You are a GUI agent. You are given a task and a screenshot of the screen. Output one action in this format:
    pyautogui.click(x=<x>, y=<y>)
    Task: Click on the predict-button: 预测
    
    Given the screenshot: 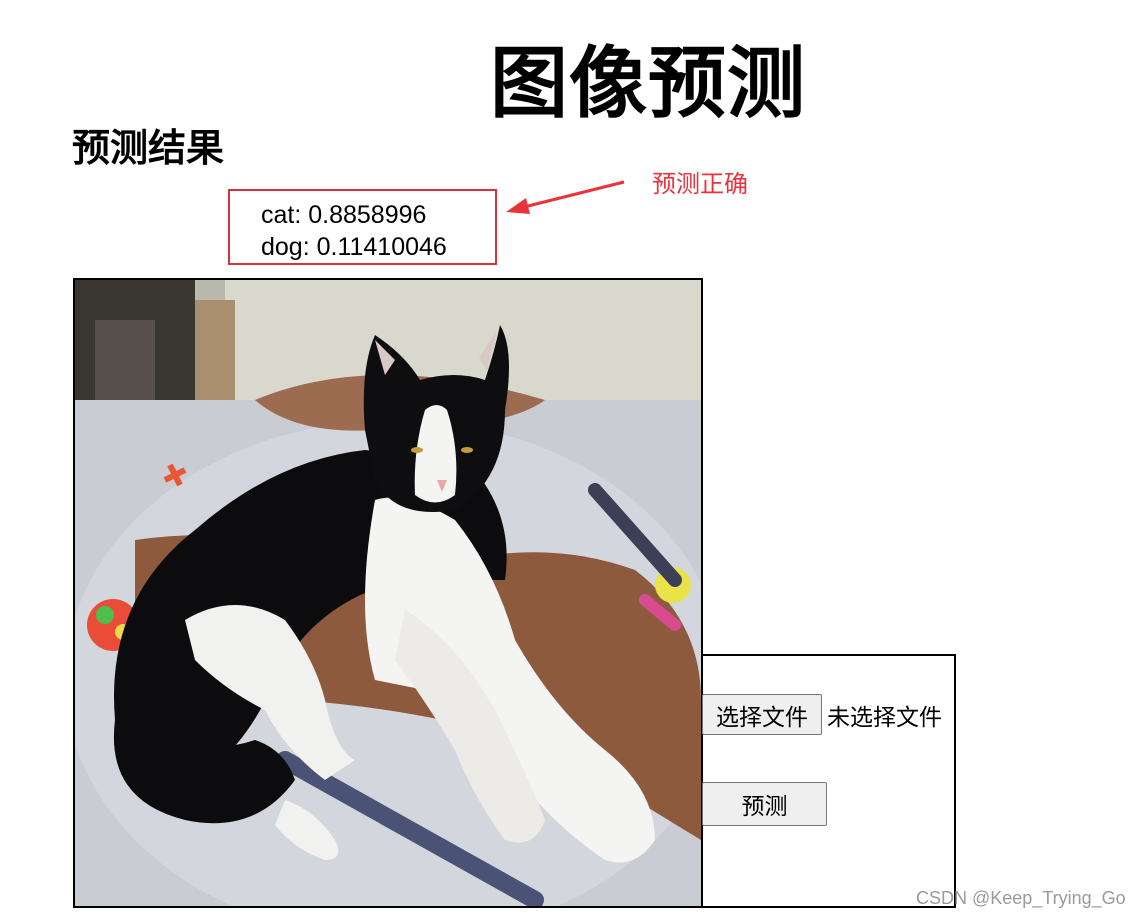 What is the action you would take?
    pyautogui.click(x=764, y=804)
    